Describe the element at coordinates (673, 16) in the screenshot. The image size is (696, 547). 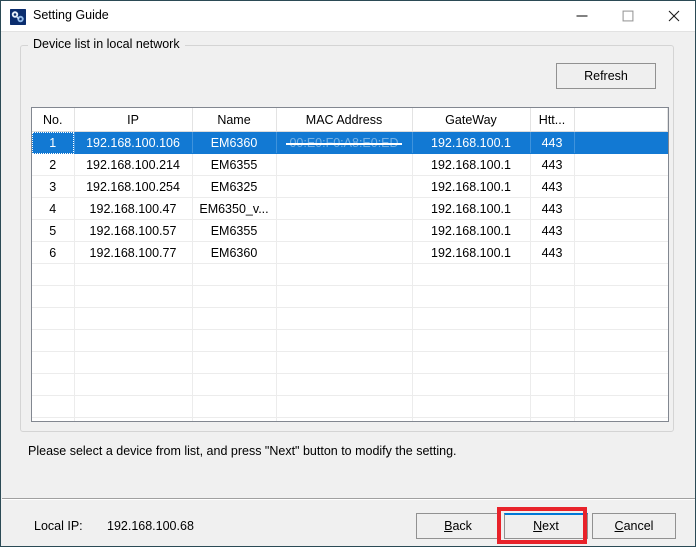
I see `close-icon` at that location.